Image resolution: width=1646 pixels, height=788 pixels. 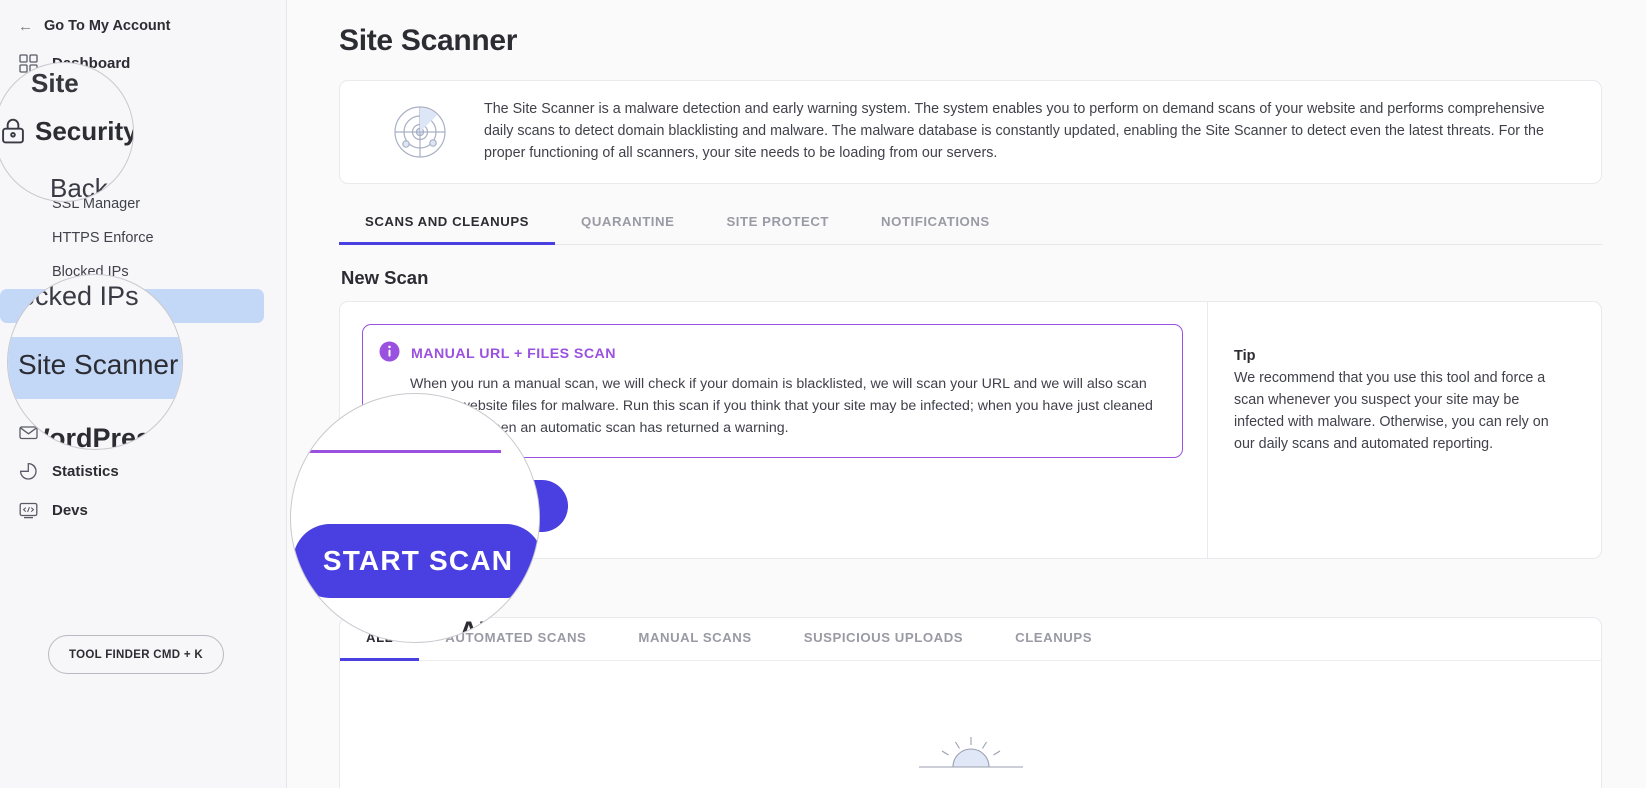 What do you see at coordinates (143, 63) in the screenshot?
I see `sidebar-item-dashboard: Dashboard` at bounding box center [143, 63].